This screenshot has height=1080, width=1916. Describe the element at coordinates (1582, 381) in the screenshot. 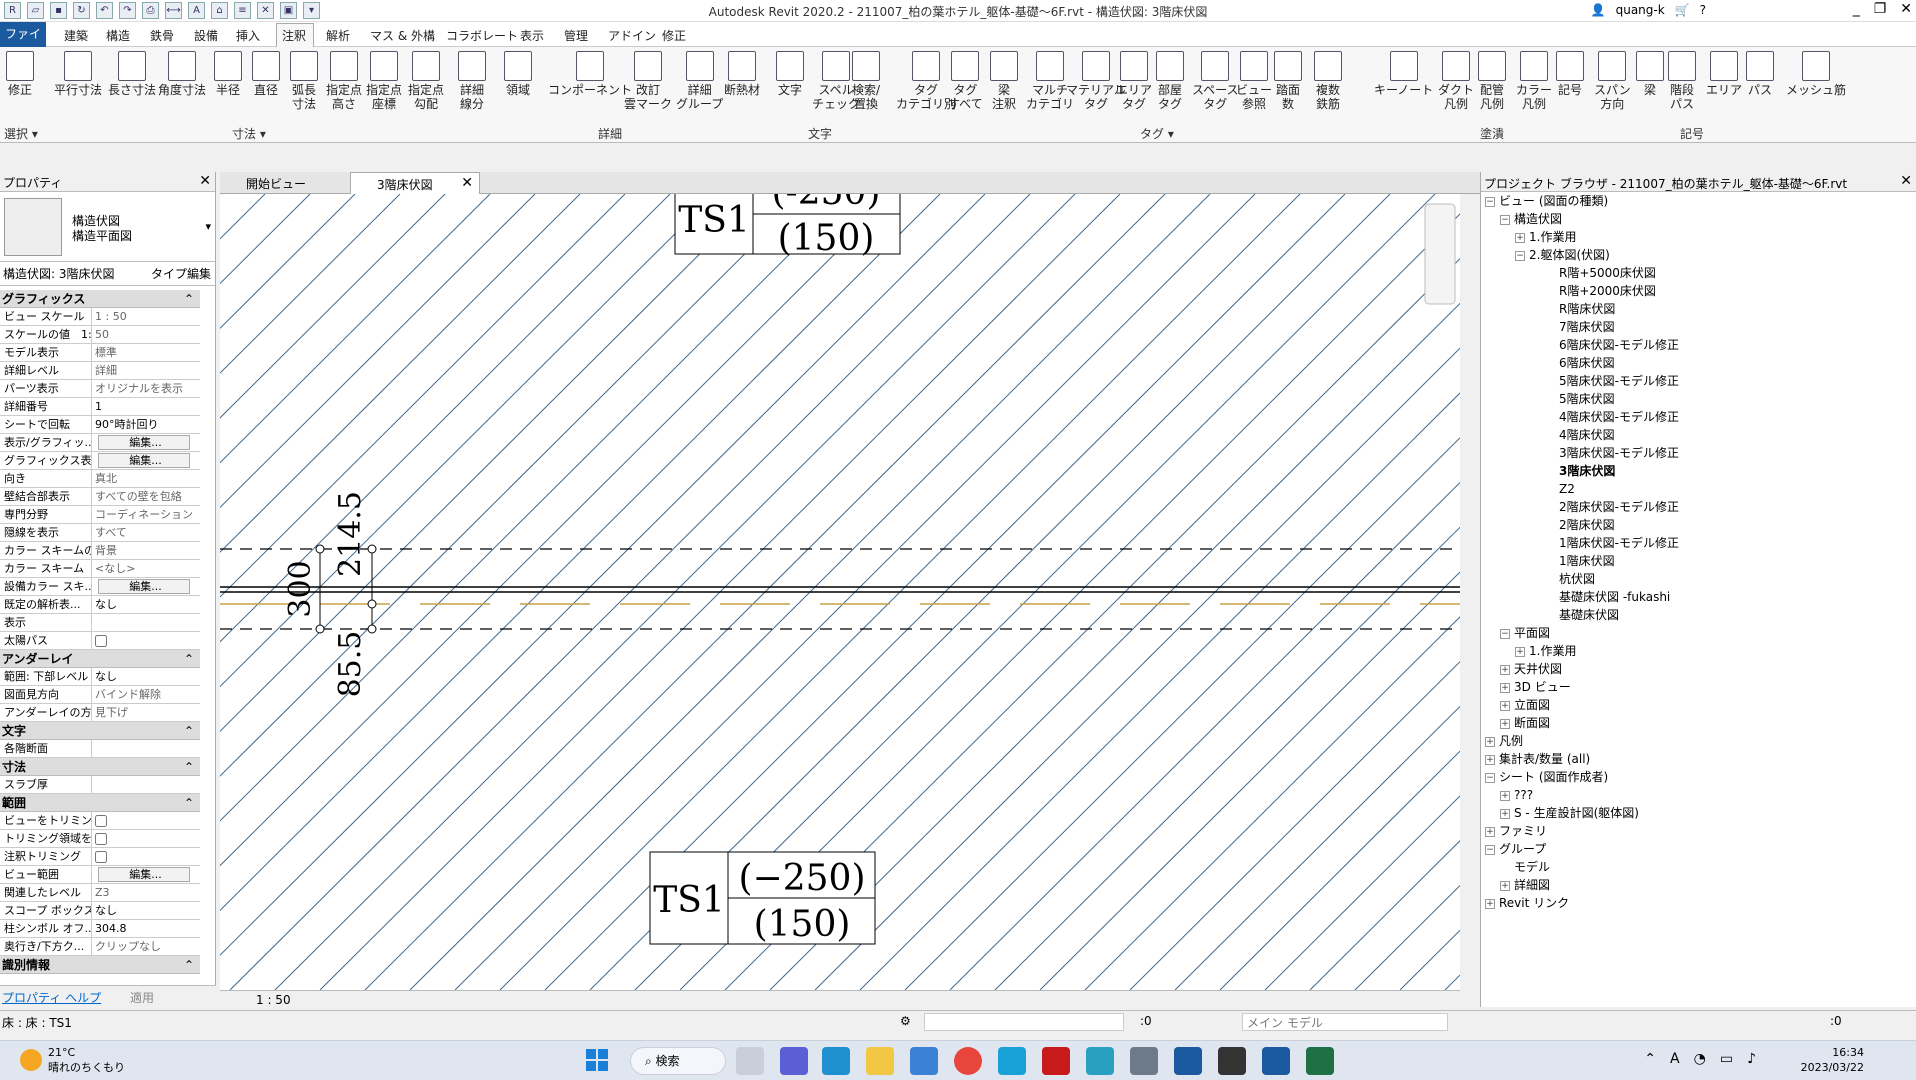

I see `tree-item: 5階床伏図-モデル修正` at that location.